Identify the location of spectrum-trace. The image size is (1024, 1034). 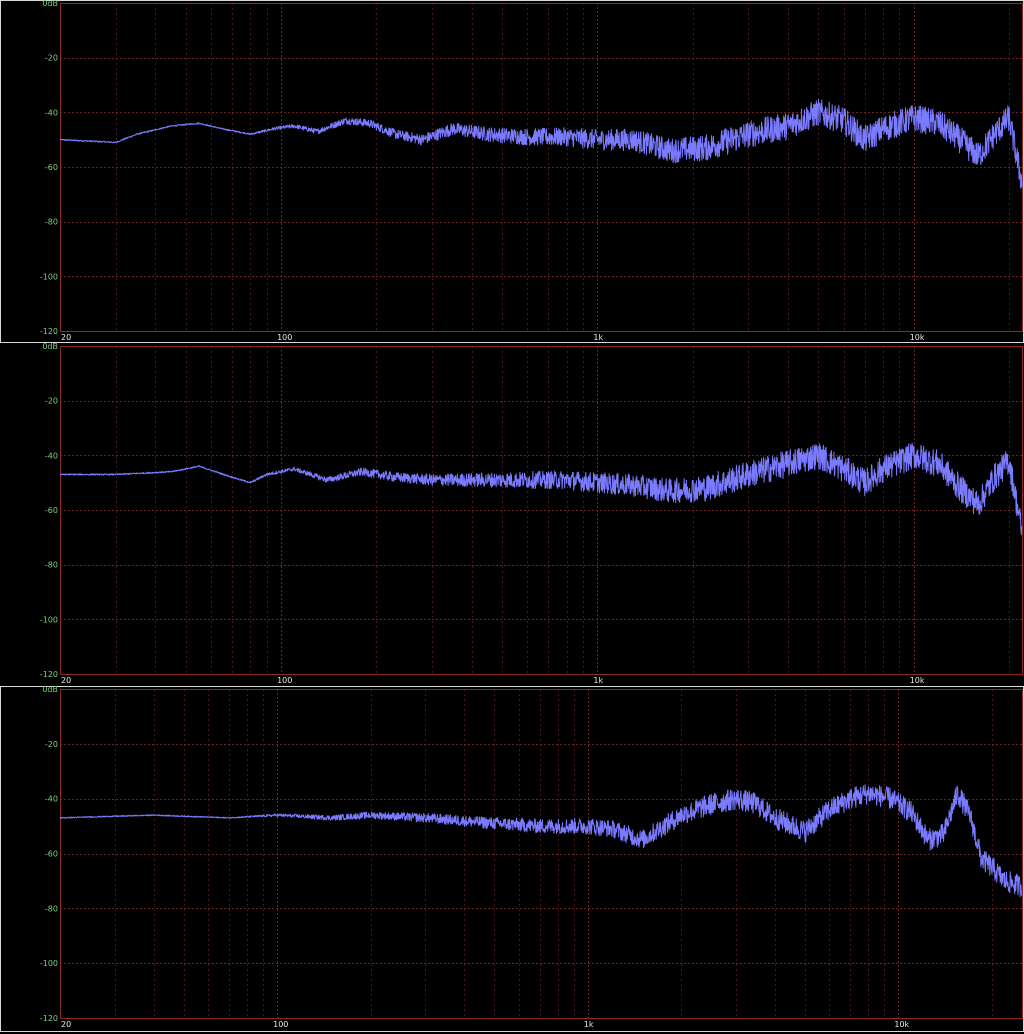
(541, 489).